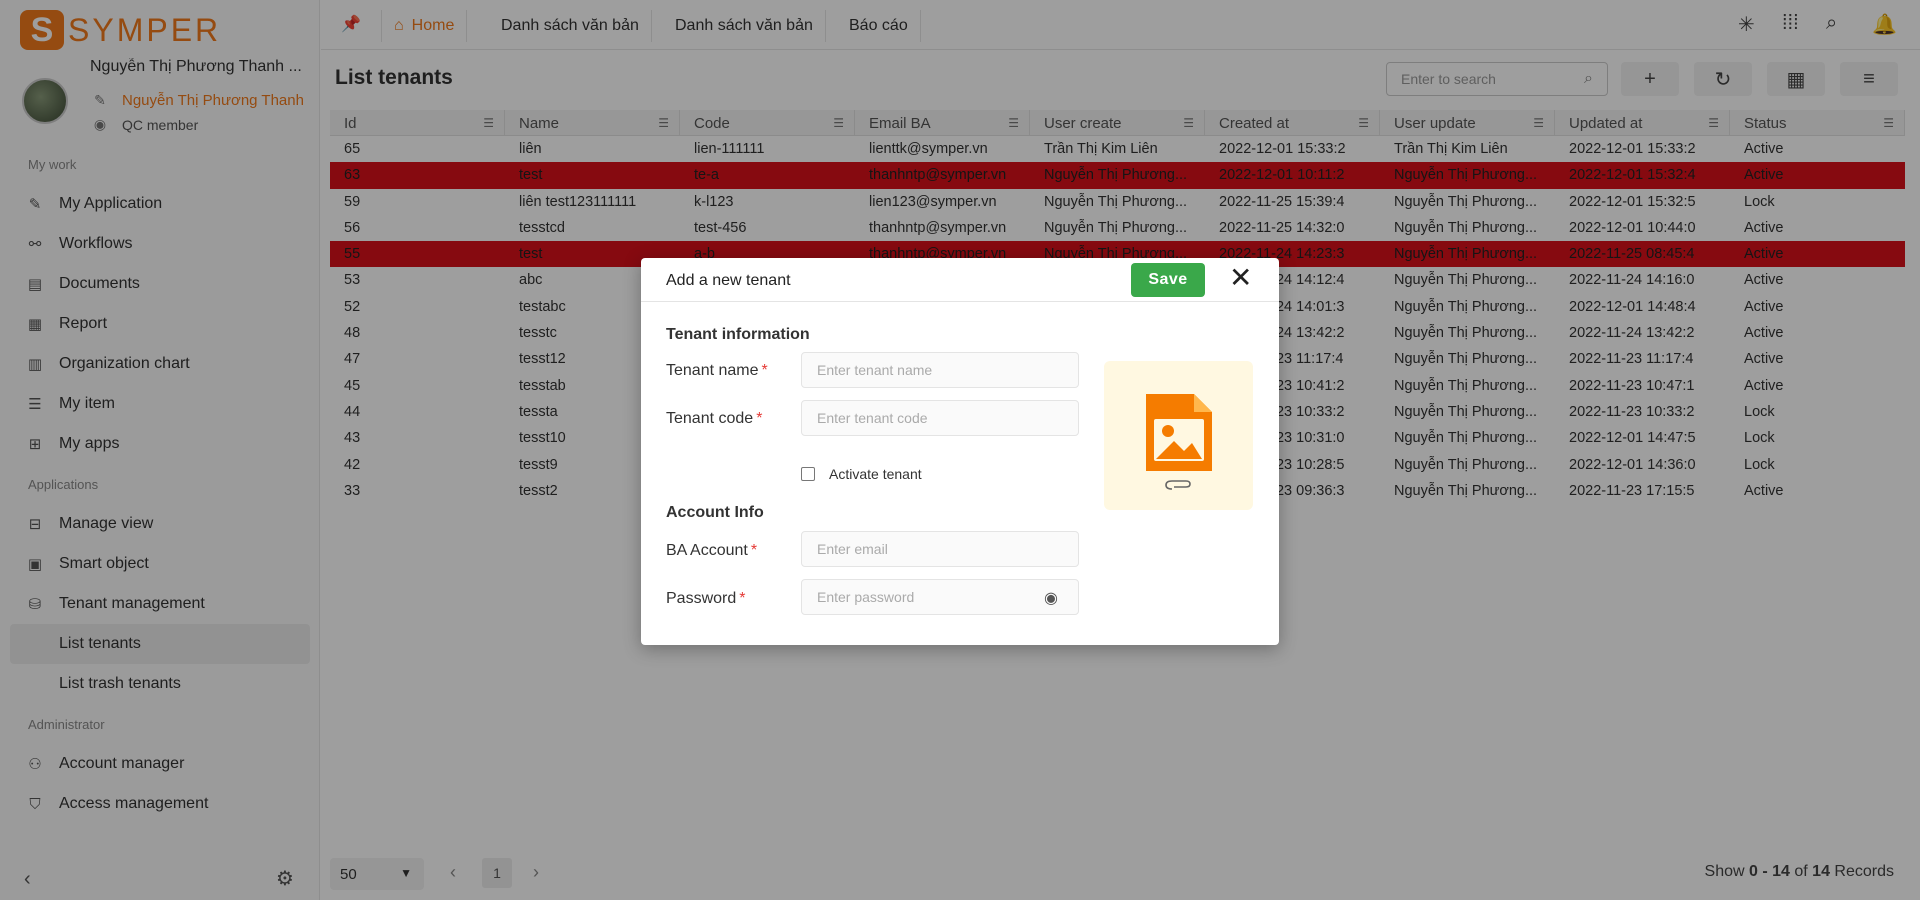 The image size is (1920, 900). I want to click on ba-account-label: BA Account *, so click(711, 551).